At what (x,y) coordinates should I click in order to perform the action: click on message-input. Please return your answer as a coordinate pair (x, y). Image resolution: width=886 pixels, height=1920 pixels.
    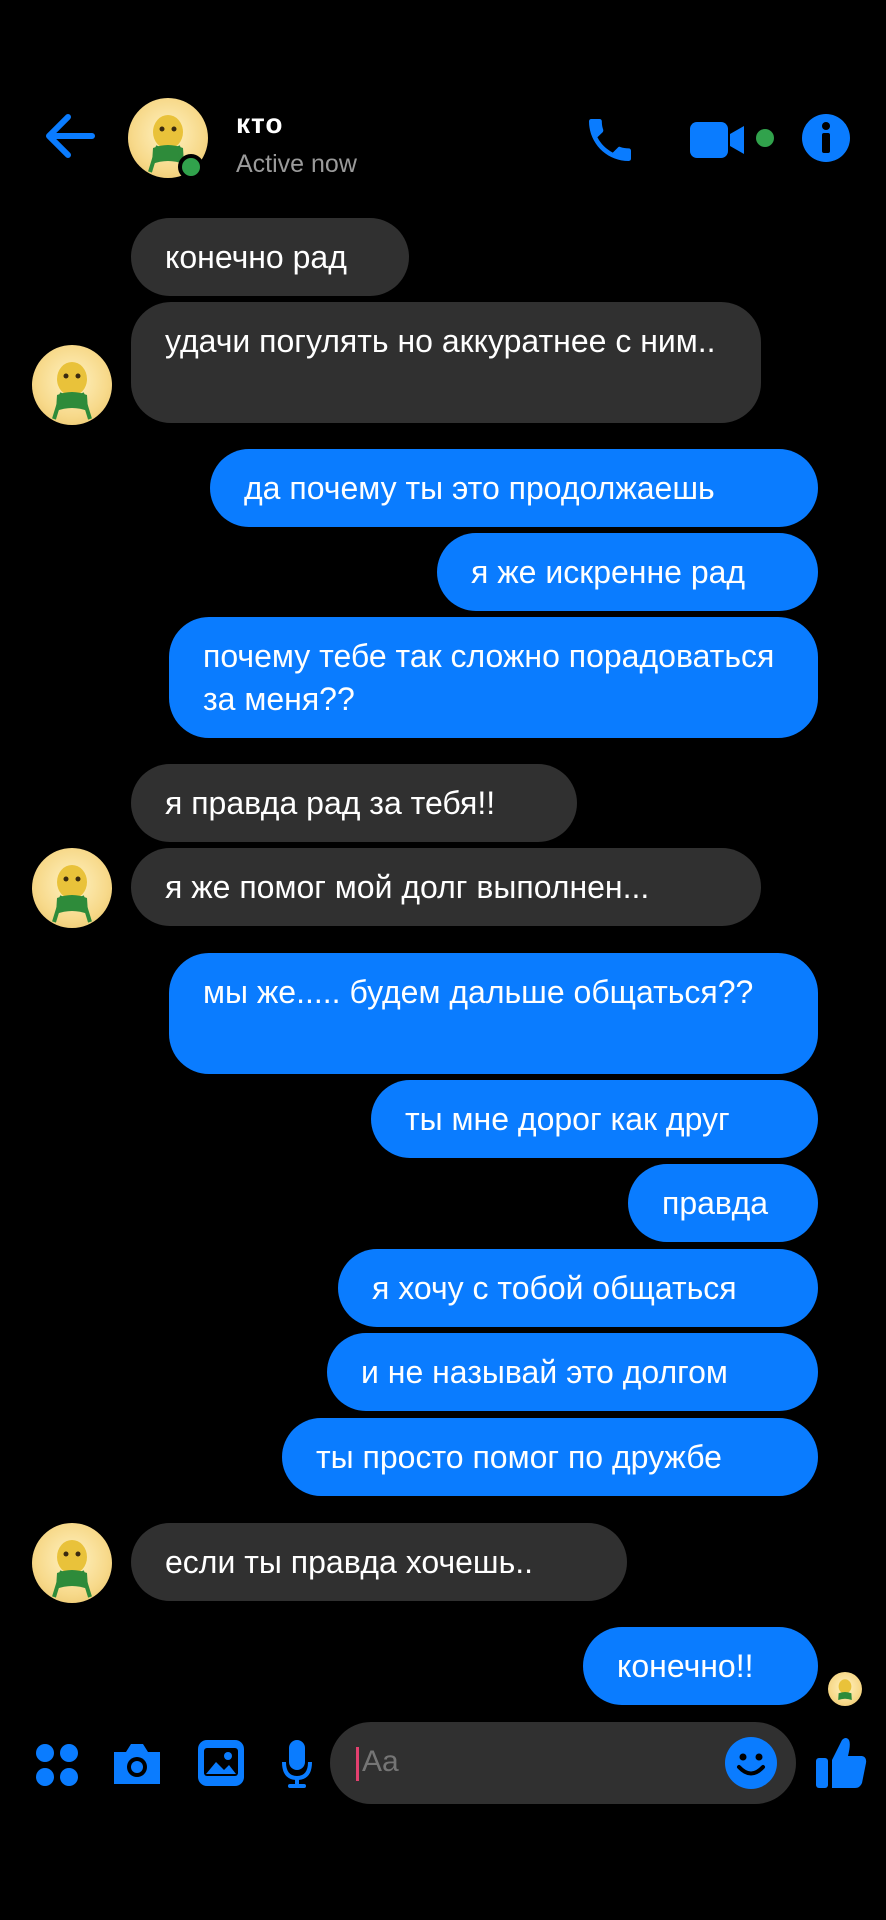
    Looking at the image, I should click on (532, 1762).